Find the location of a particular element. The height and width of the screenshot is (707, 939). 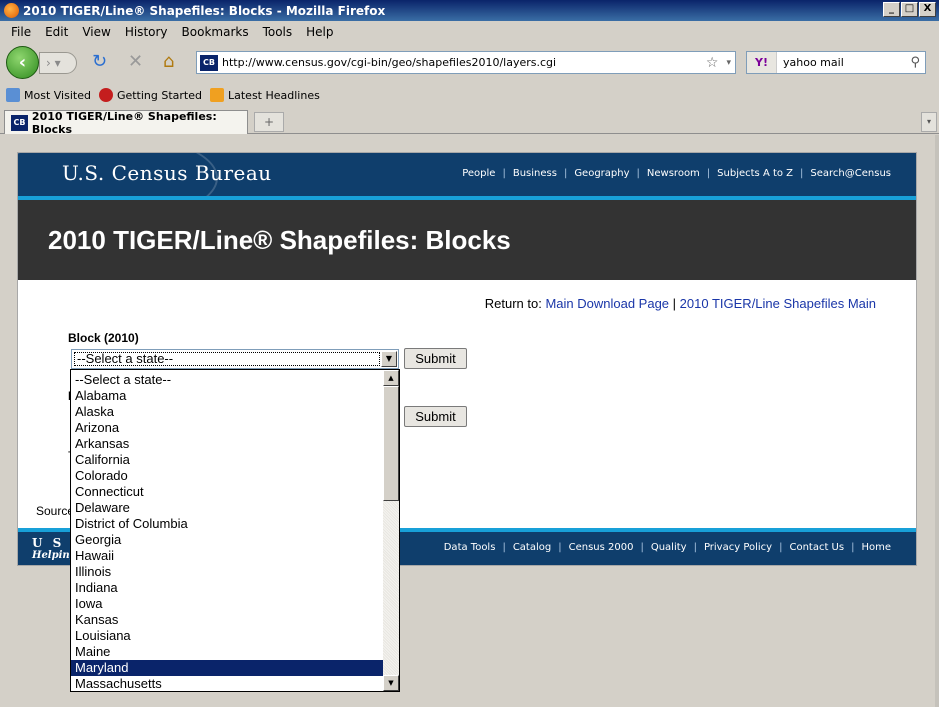

back-button: ‹ is located at coordinates (22, 62).